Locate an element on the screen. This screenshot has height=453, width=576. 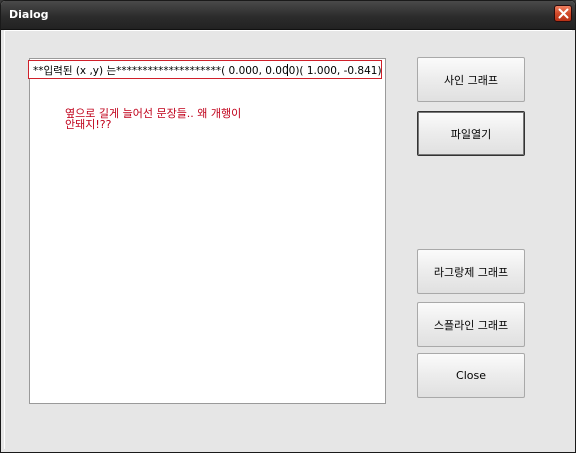
spline-graph-button: 스플라인 그래프 is located at coordinates (471, 324).